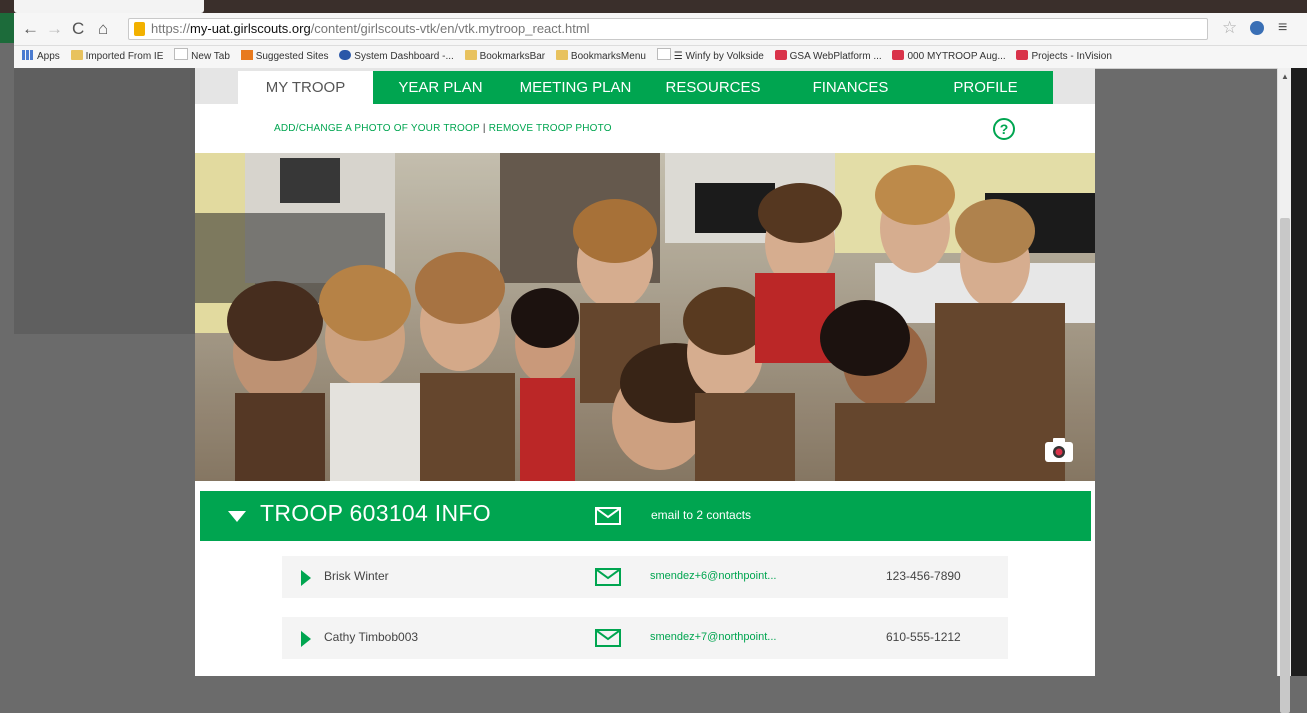 Image resolution: width=1307 pixels, height=713 pixels. What do you see at coordinates (512, 56) in the screenshot?
I see `bookmark-label: BookmarksBar` at bounding box center [512, 56].